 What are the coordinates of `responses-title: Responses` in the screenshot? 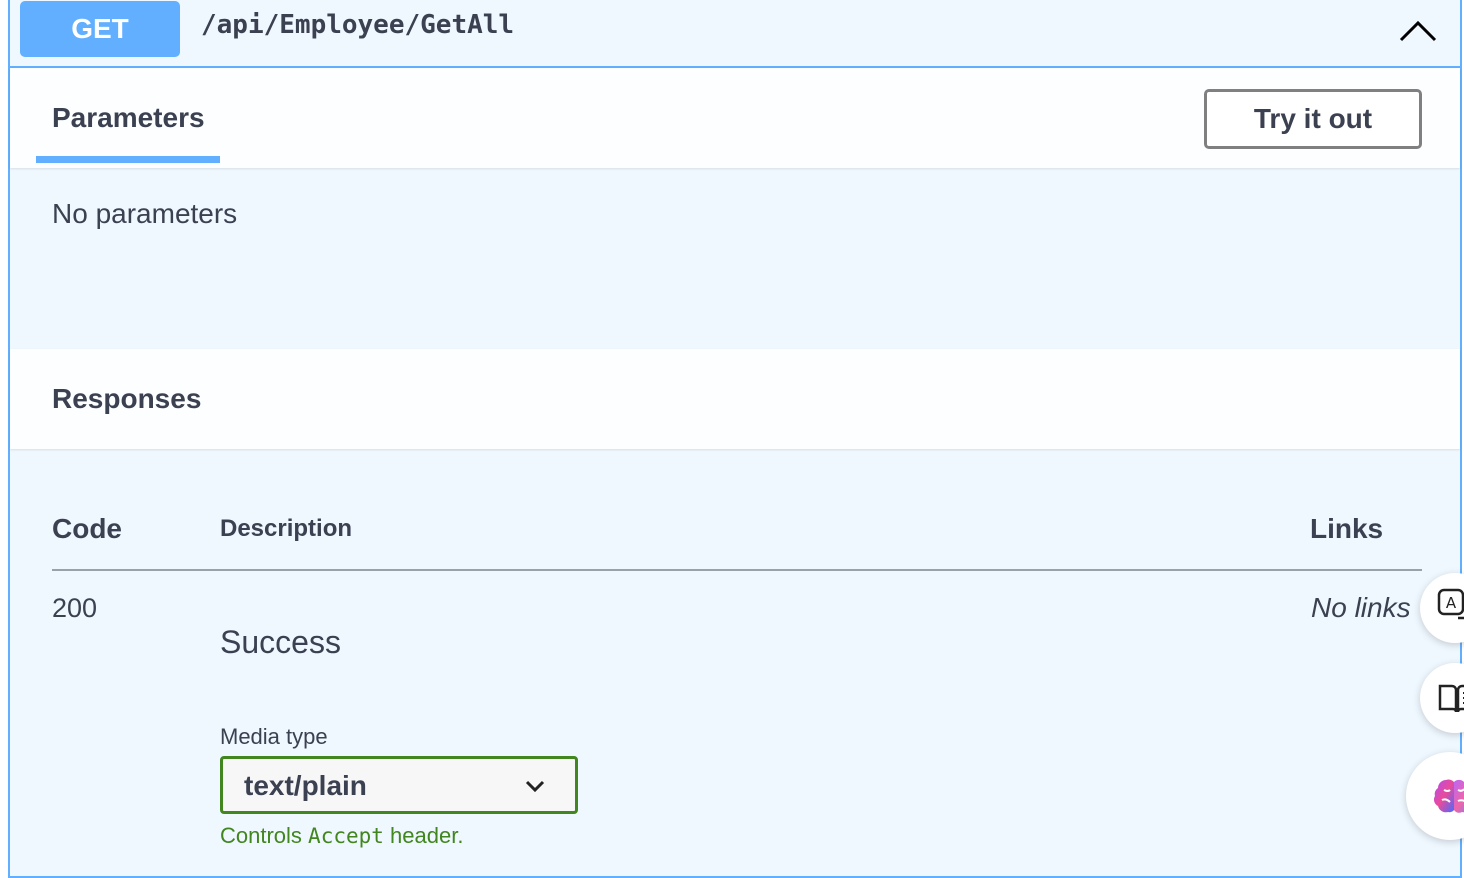 It's located at (127, 398).